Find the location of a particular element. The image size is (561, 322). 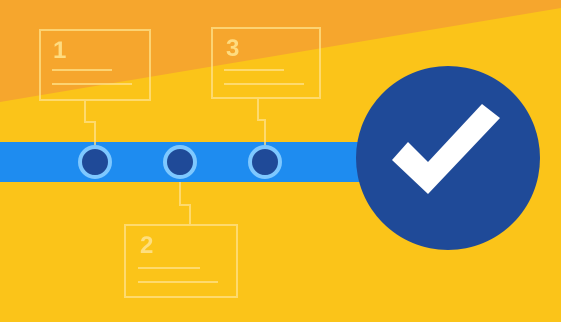

step-card-2-number: 2 is located at coordinates (146, 245).